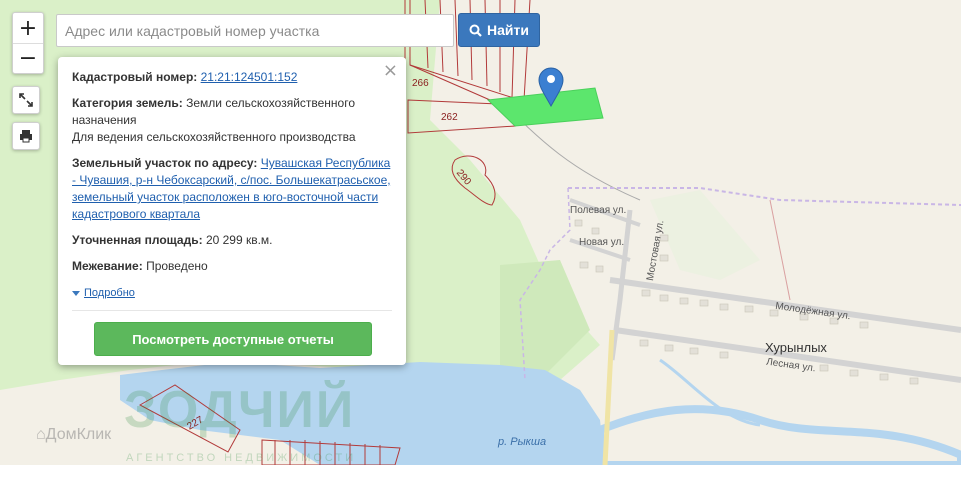  I want to click on street-label: Полевая ул., so click(598, 210).